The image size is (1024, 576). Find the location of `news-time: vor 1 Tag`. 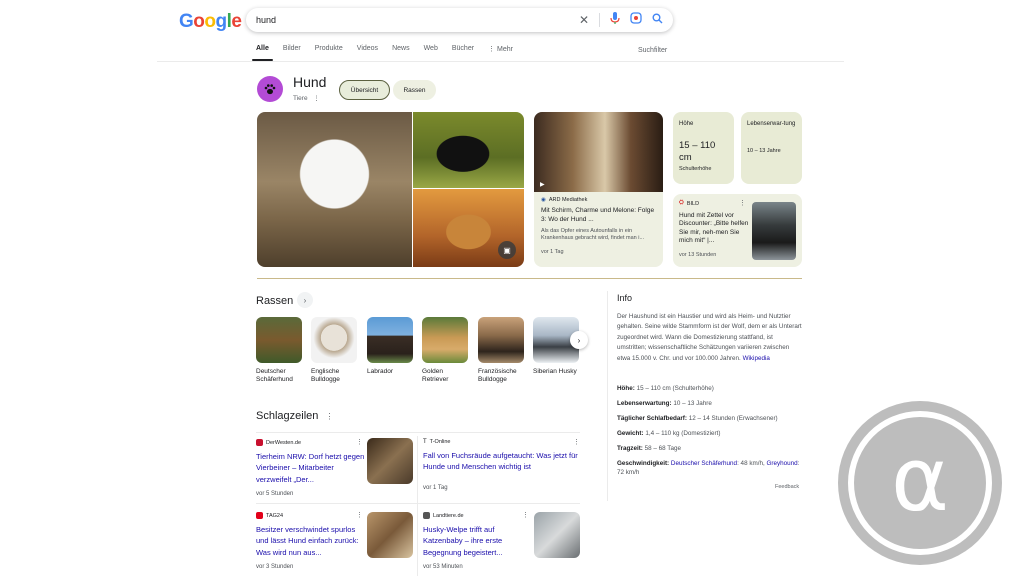

news-time: vor 1 Tag is located at coordinates (552, 252).